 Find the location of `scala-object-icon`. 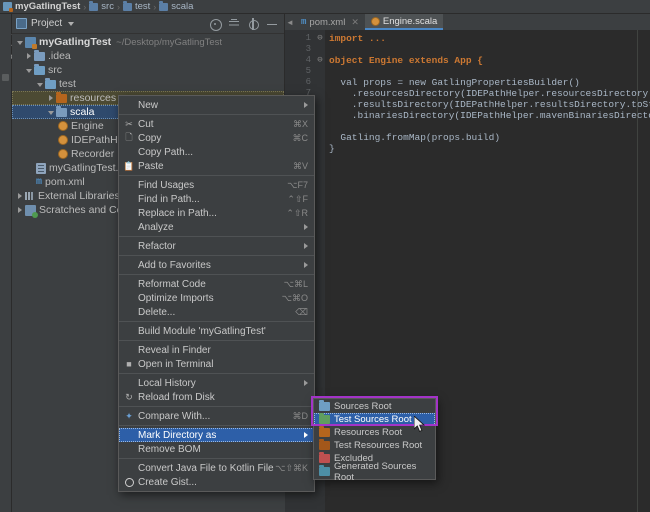

scala-object-icon is located at coordinates (63, 140).